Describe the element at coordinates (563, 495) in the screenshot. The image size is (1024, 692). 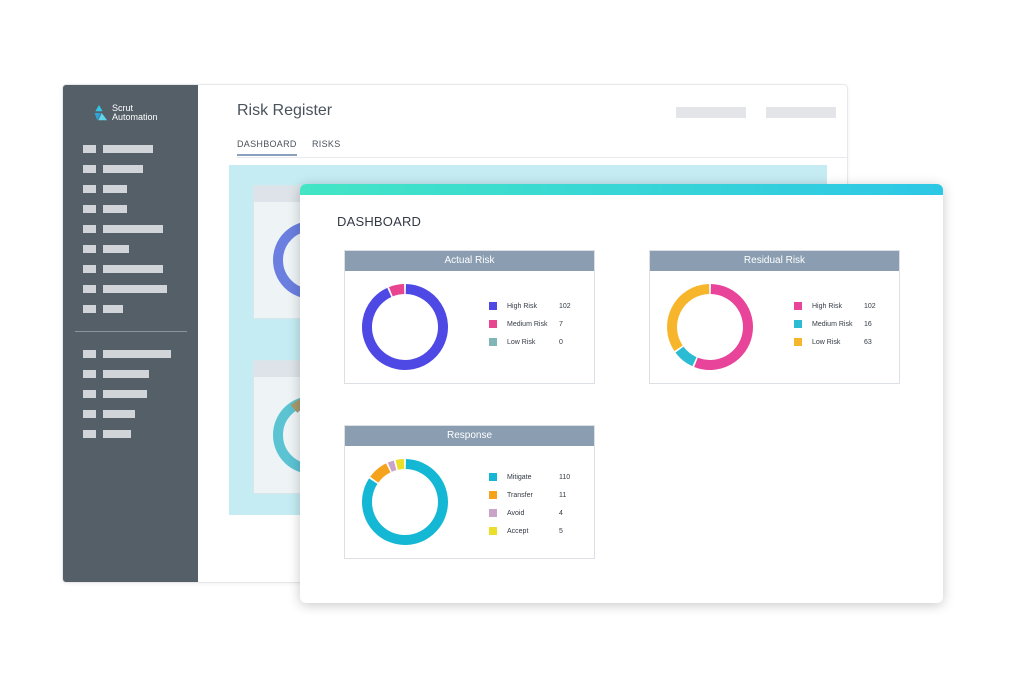
I see `legend-value: 11` at that location.